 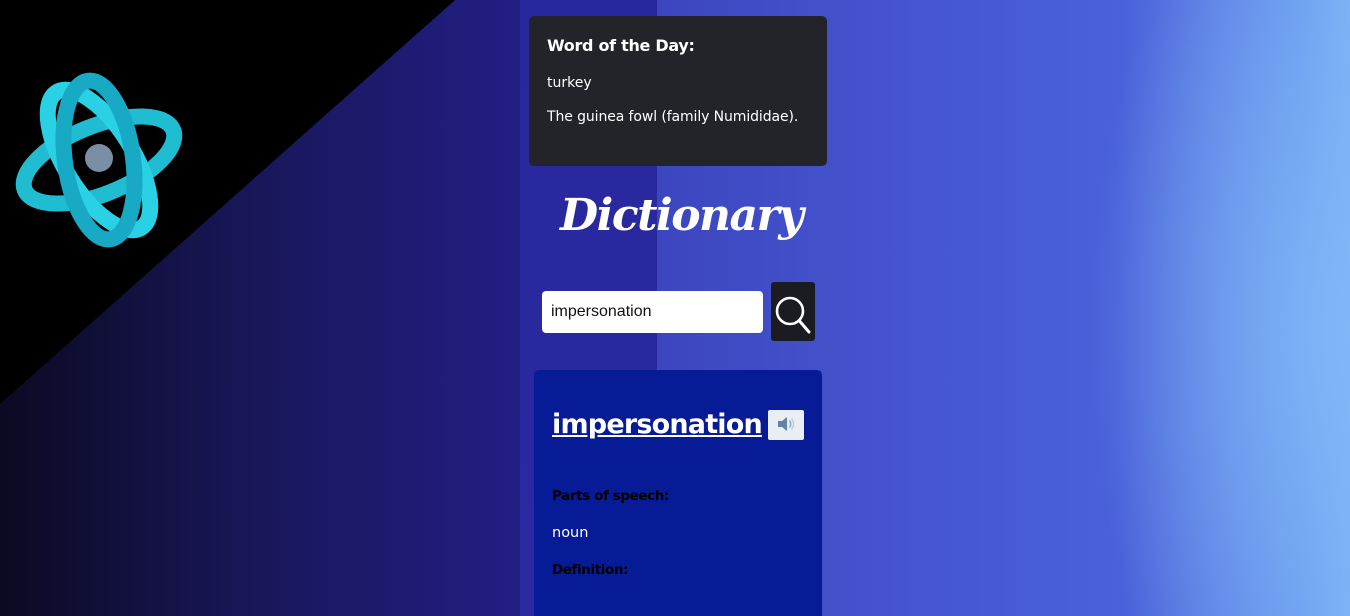 I want to click on search-button, so click(x=793, y=311).